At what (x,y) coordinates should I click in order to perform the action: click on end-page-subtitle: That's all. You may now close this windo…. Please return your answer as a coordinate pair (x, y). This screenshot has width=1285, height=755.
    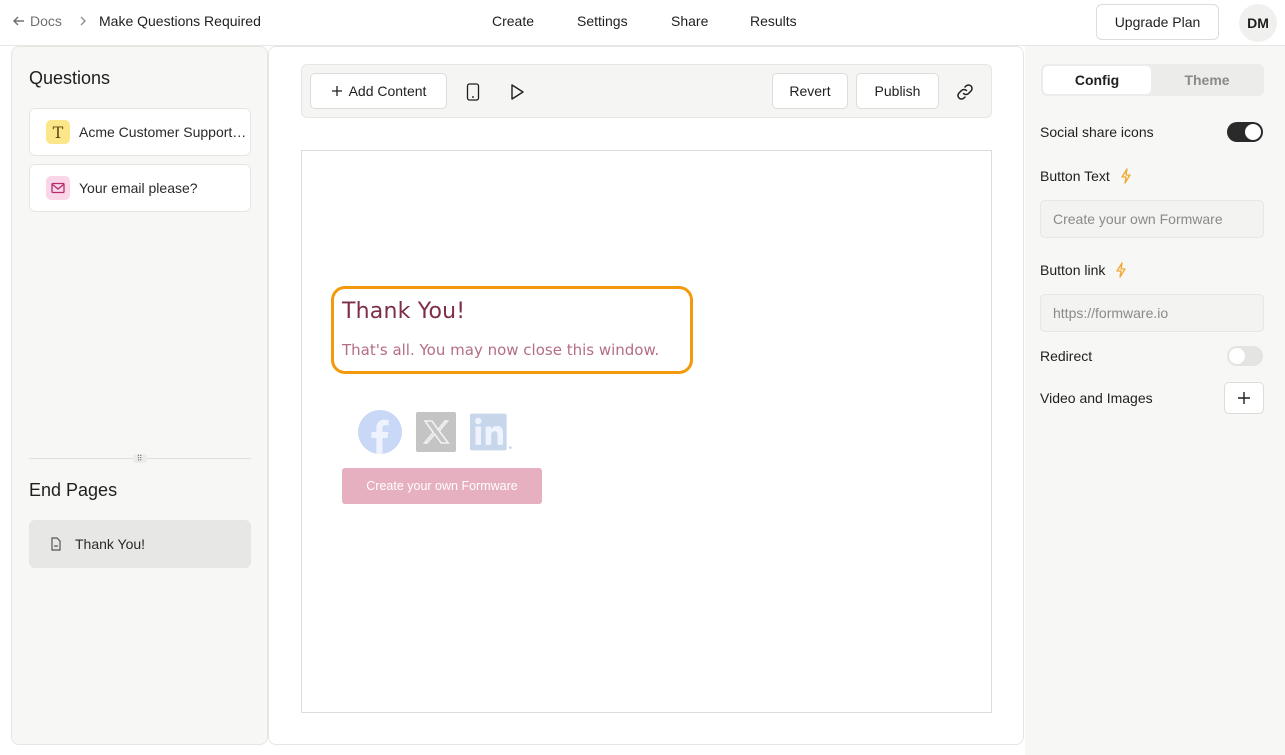
    Looking at the image, I should click on (500, 350).